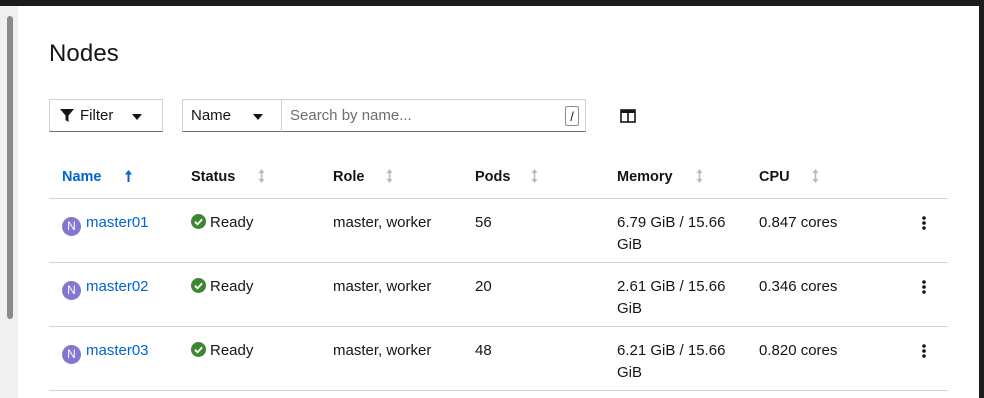 Image resolution: width=984 pixels, height=398 pixels. I want to click on column-header-label: Role, so click(349, 177).